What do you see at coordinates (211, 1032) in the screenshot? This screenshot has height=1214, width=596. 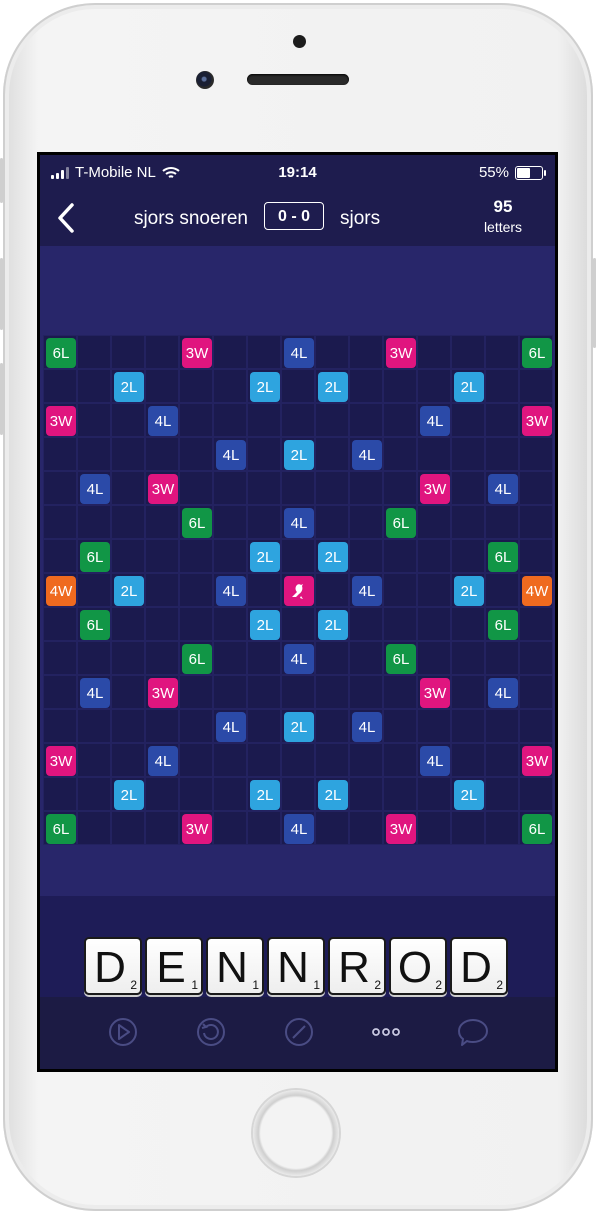 I see `shuffle-icon` at bounding box center [211, 1032].